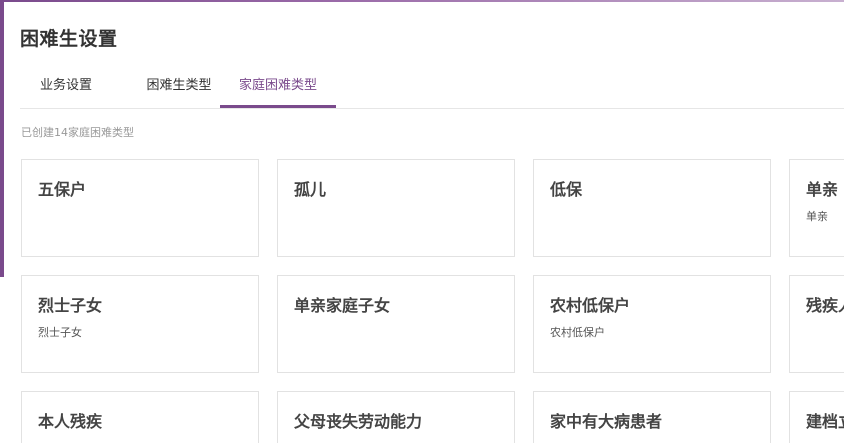  Describe the element at coordinates (822, 189) in the screenshot. I see `card-title: 单亲` at that location.